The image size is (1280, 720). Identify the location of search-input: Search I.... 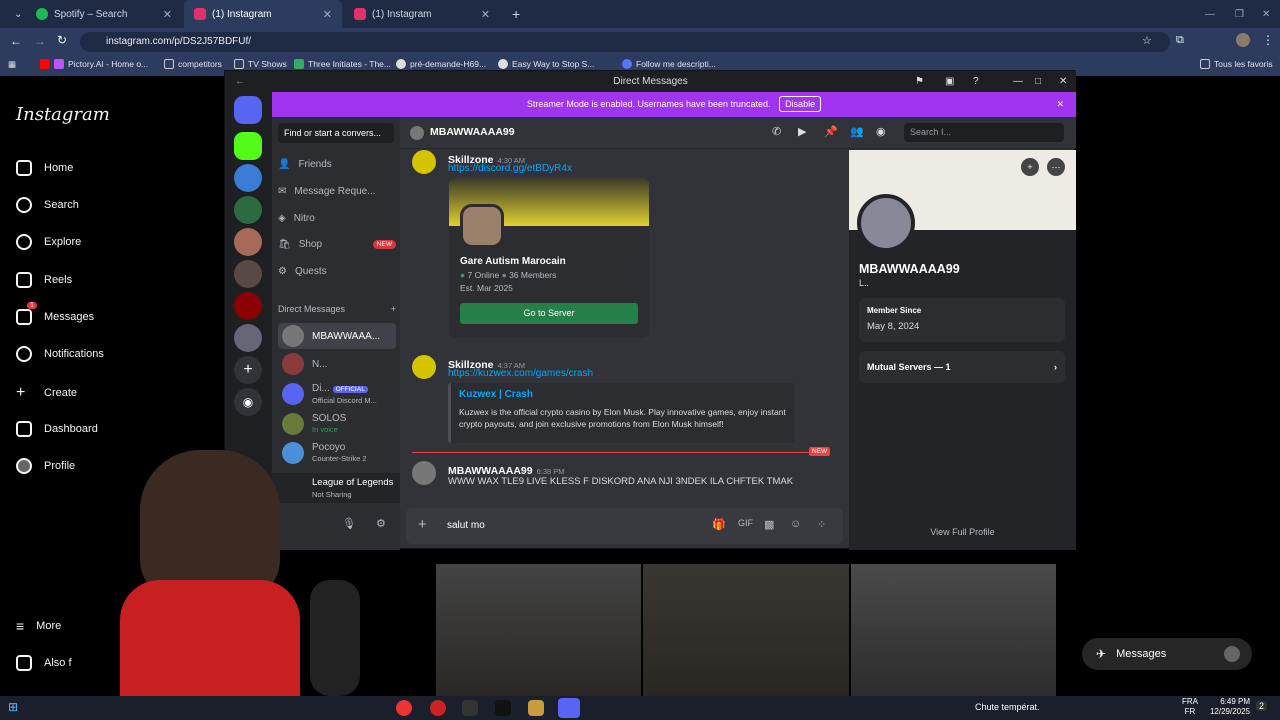
(984, 132).